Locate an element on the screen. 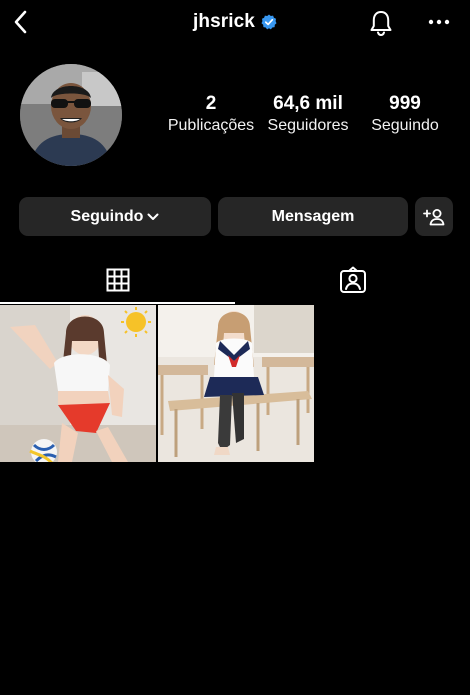 The image size is (470, 695). grid-icon is located at coordinates (117, 280).